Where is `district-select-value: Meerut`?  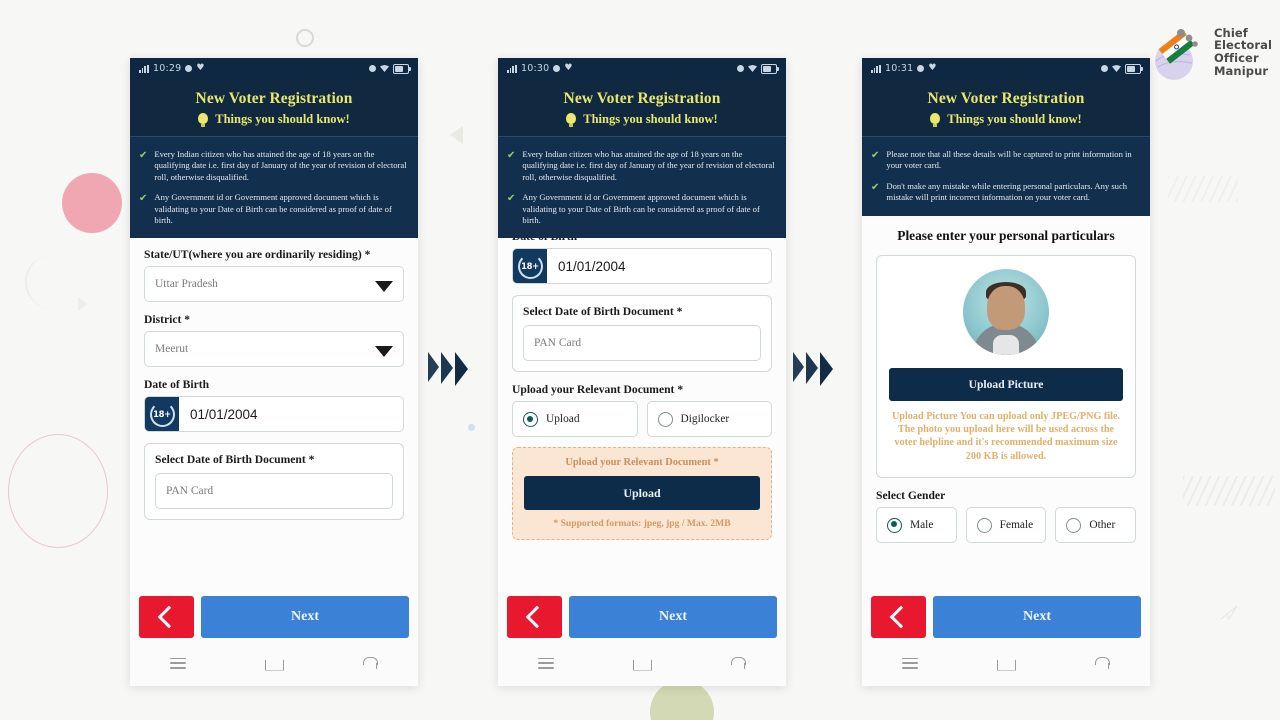 district-select-value: Meerut is located at coordinates (172, 349).